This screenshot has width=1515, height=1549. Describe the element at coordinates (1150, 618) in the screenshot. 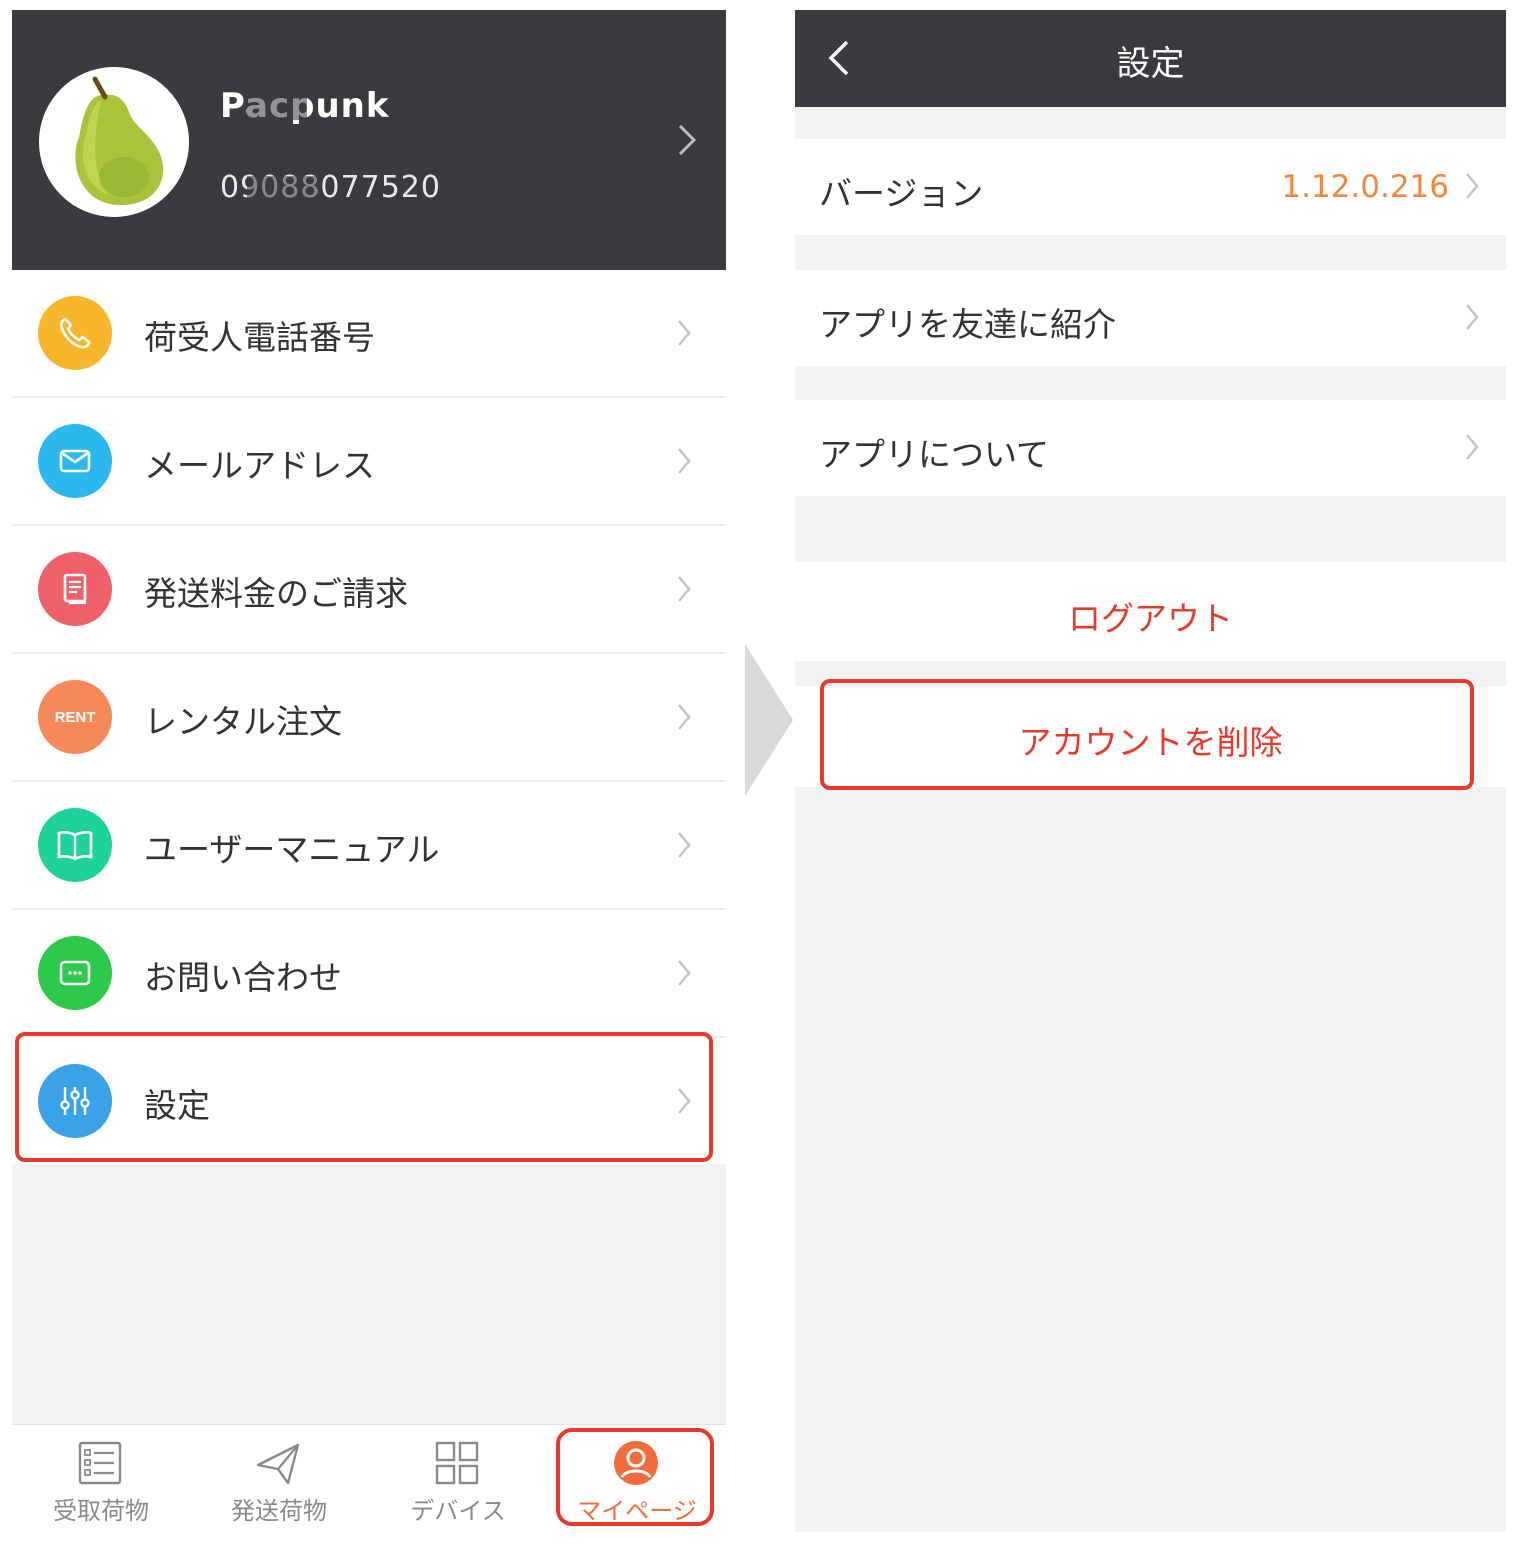

I see `logout-label: ログアウト` at that location.